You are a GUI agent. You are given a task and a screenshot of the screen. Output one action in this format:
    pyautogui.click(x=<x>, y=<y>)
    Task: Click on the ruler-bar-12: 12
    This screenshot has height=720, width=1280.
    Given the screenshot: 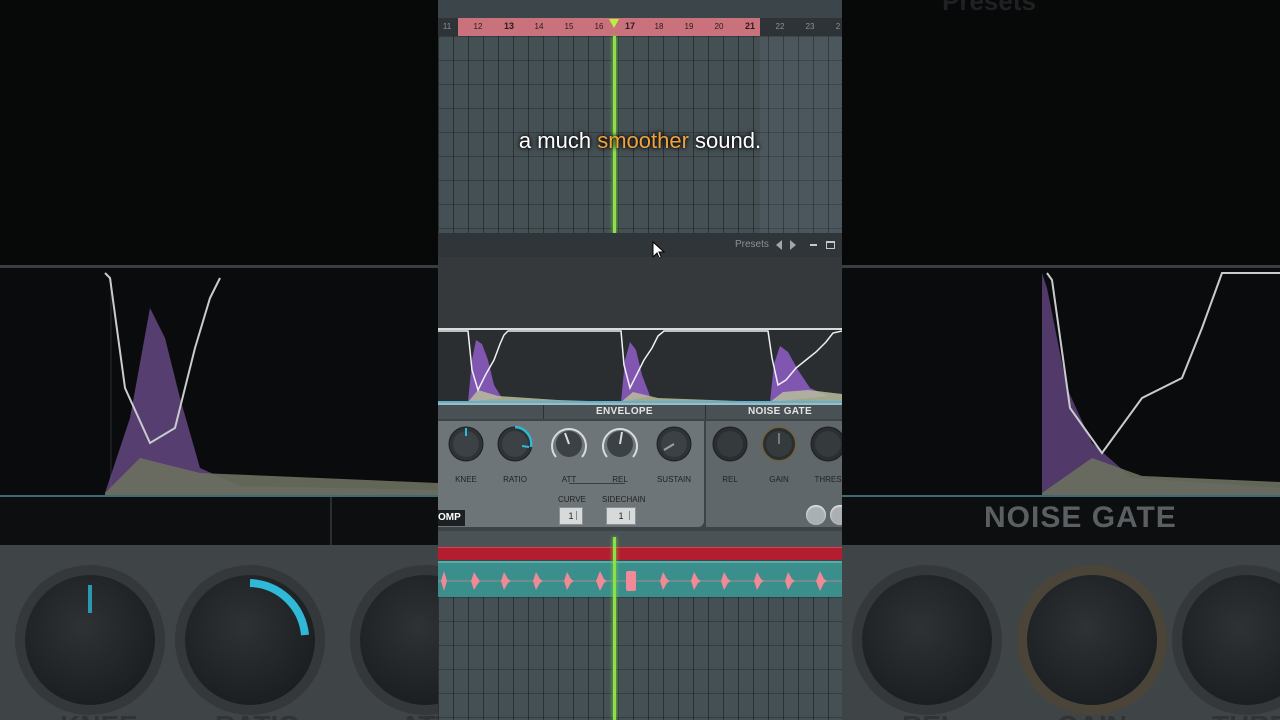 What is the action you would take?
    pyautogui.click(x=478, y=26)
    